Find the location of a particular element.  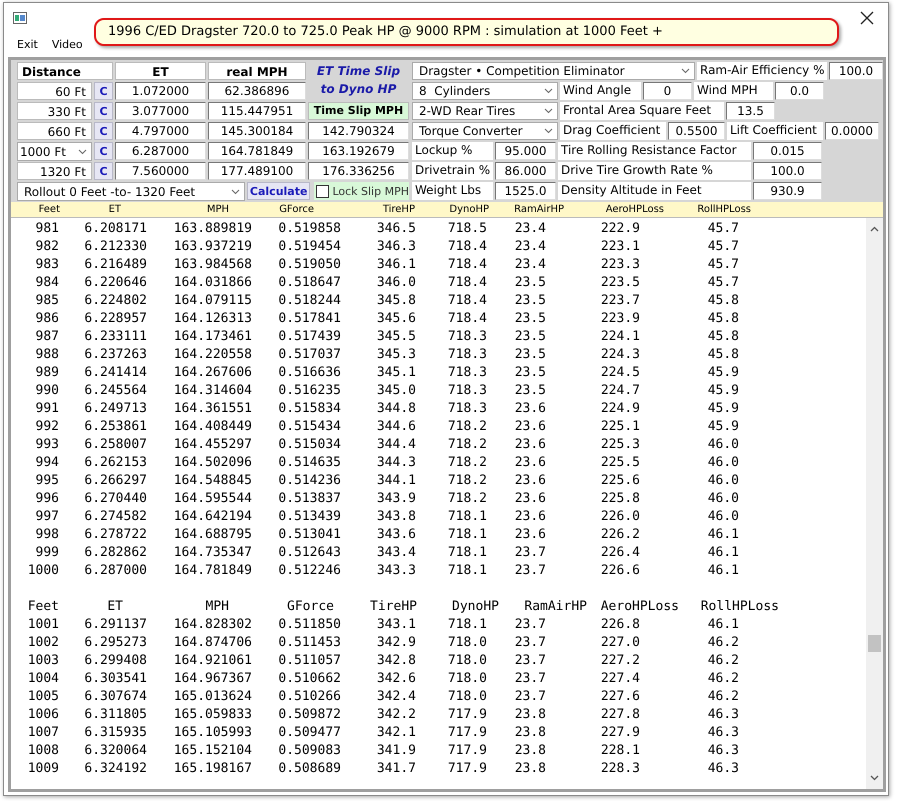

value-field: 0.0 is located at coordinates (799, 91).